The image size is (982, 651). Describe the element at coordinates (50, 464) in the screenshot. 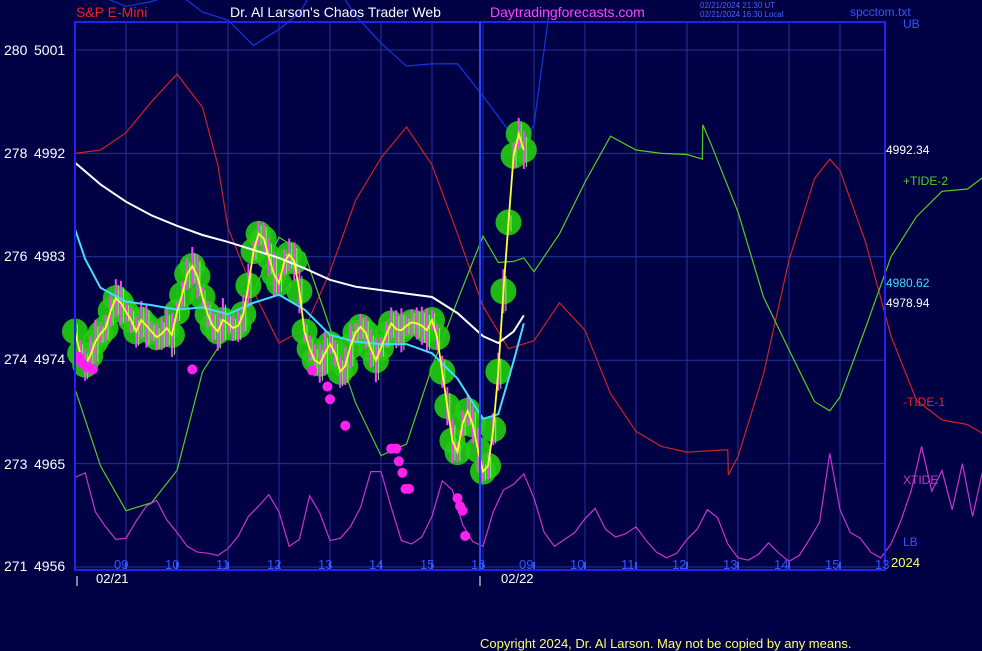

I see `y-label-right-4: 4965` at that location.